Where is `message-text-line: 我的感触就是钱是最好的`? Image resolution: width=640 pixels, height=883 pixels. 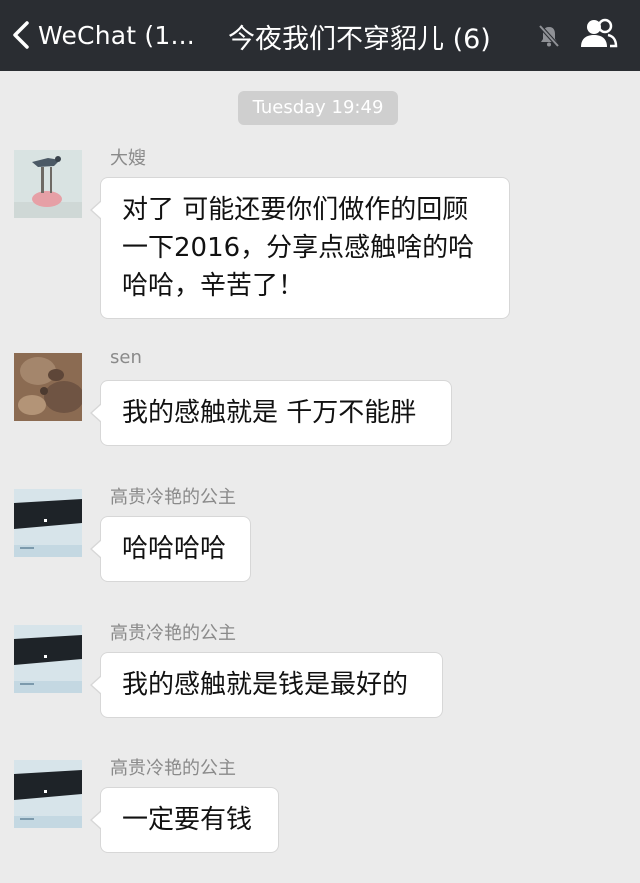
message-text-line: 我的感触就是钱是最好的 is located at coordinates (265, 685).